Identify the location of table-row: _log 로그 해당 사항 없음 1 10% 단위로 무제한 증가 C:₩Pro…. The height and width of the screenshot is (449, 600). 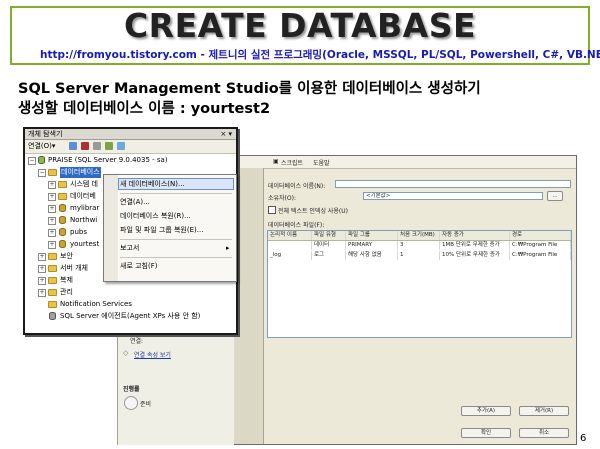
(419, 255).